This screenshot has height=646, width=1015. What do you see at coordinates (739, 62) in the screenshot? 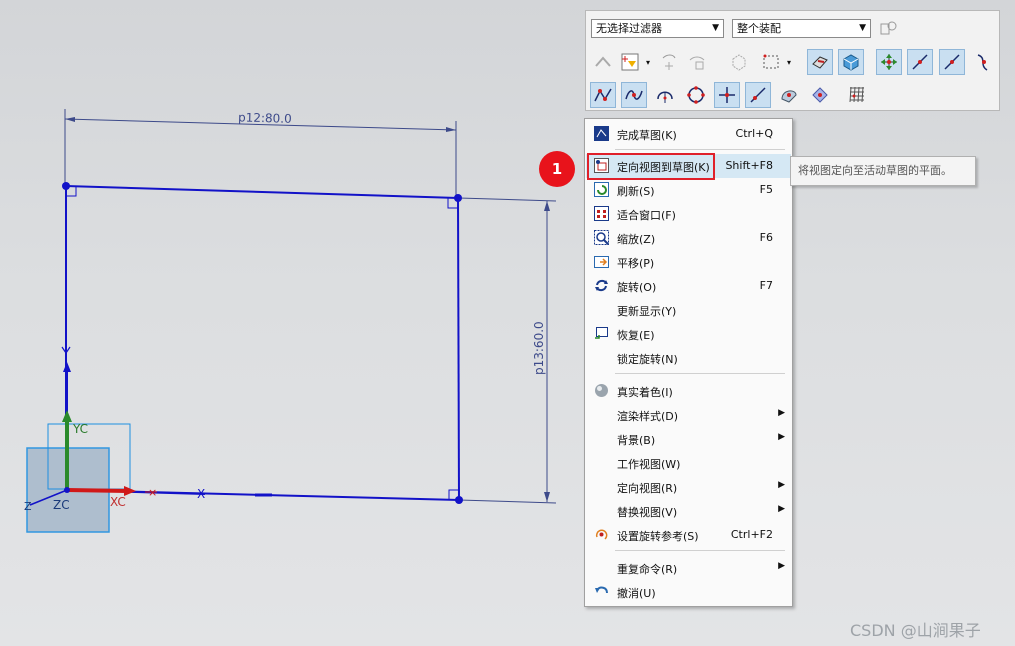
I see `body-select-icon` at bounding box center [739, 62].